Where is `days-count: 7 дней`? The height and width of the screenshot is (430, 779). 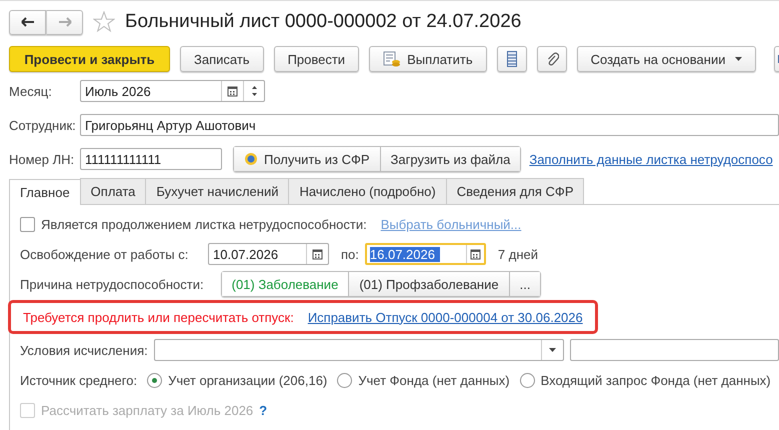
days-count: 7 дней is located at coordinates (518, 254).